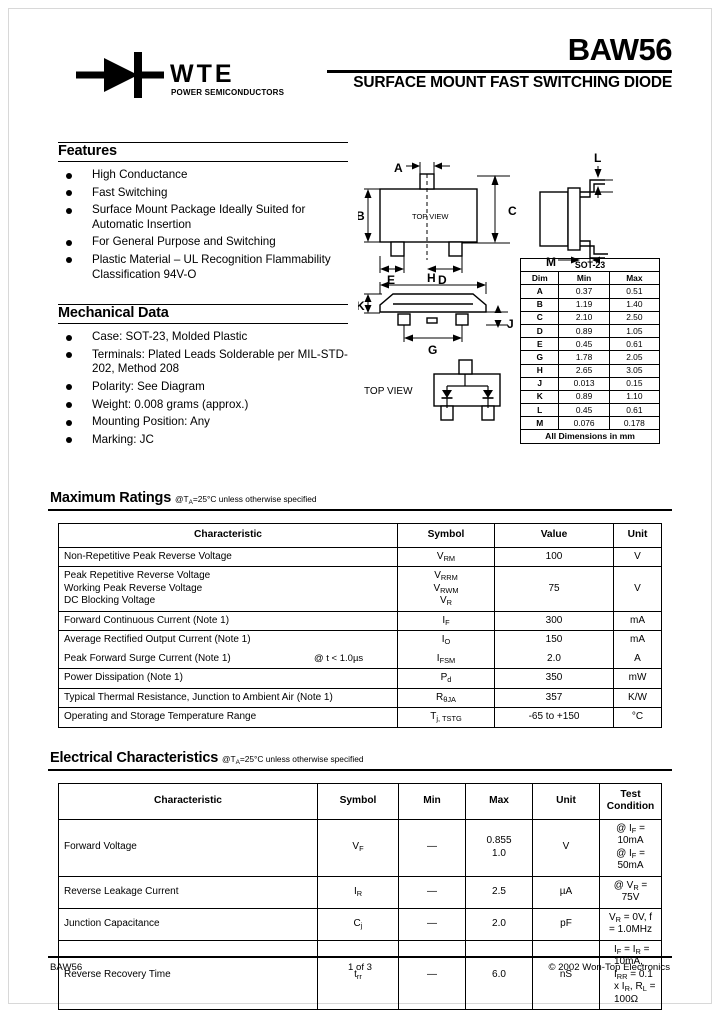  I want to click on electrical-rule, so click(360, 769).